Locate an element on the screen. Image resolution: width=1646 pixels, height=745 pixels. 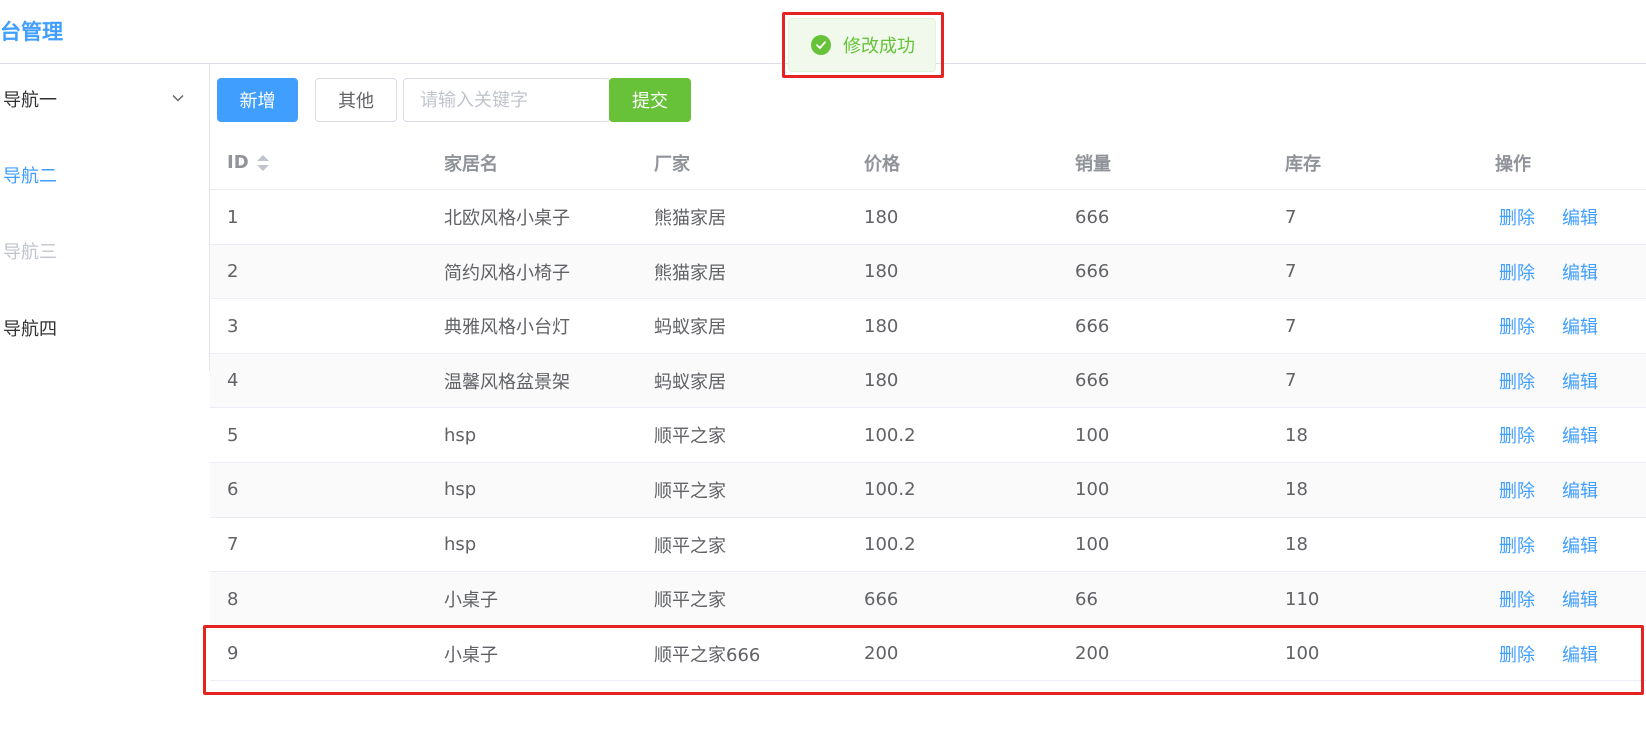
table-row: 1 北欧风格小桌子 熊猫家居 180 666 7 删除 编辑 is located at coordinates (928, 217).